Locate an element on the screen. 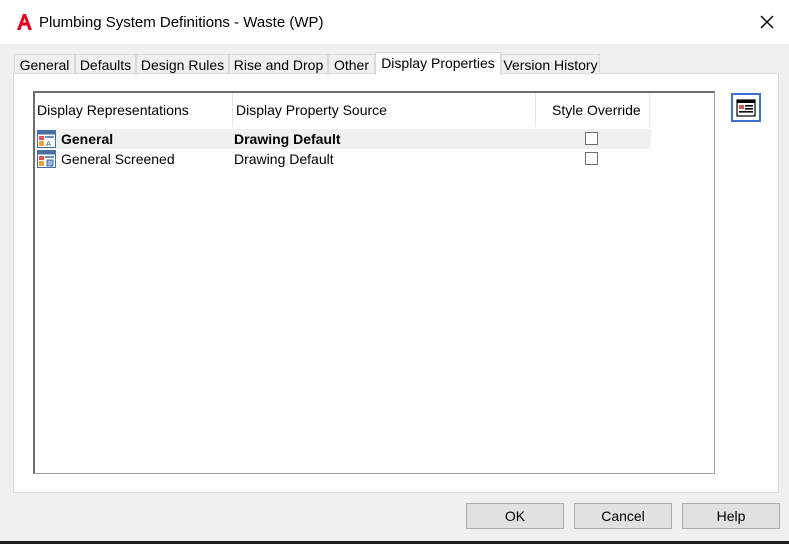 The image size is (789, 544). window-title: Plumbing System Definitions - Waste (WP) is located at coordinates (181, 22).